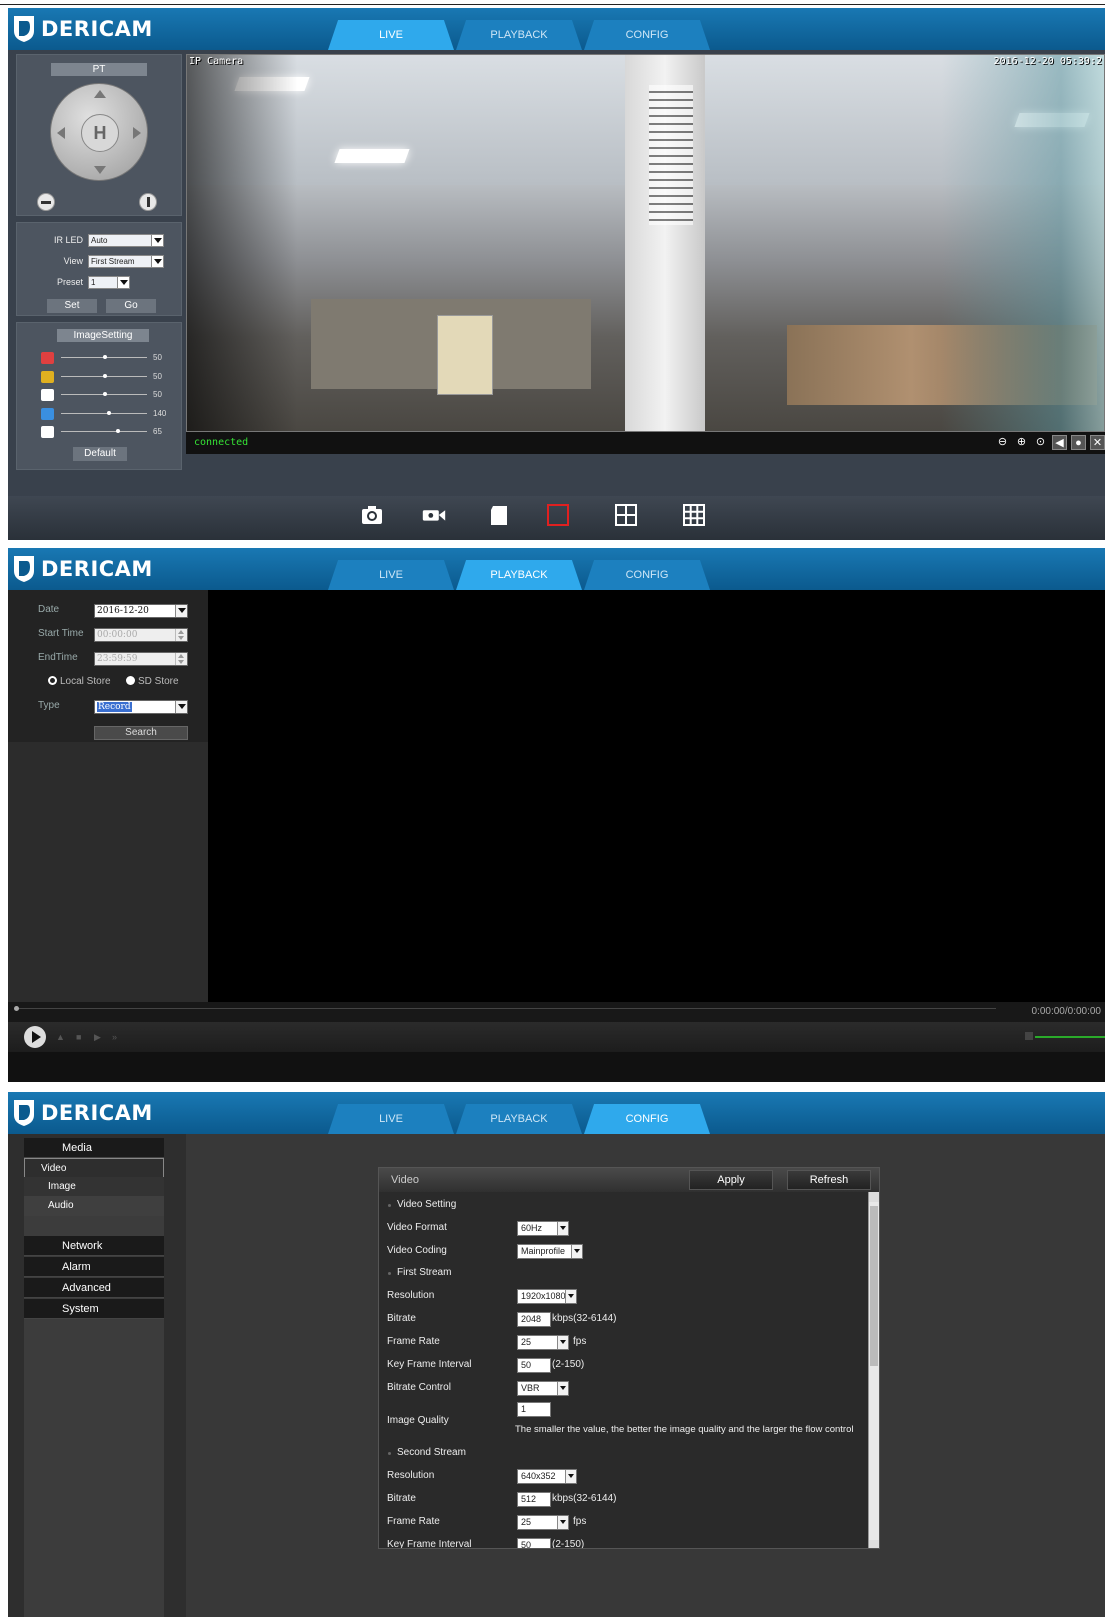  I want to click on main-tabs: LIVE PLAYBACK CONFIG, so click(520, 575).